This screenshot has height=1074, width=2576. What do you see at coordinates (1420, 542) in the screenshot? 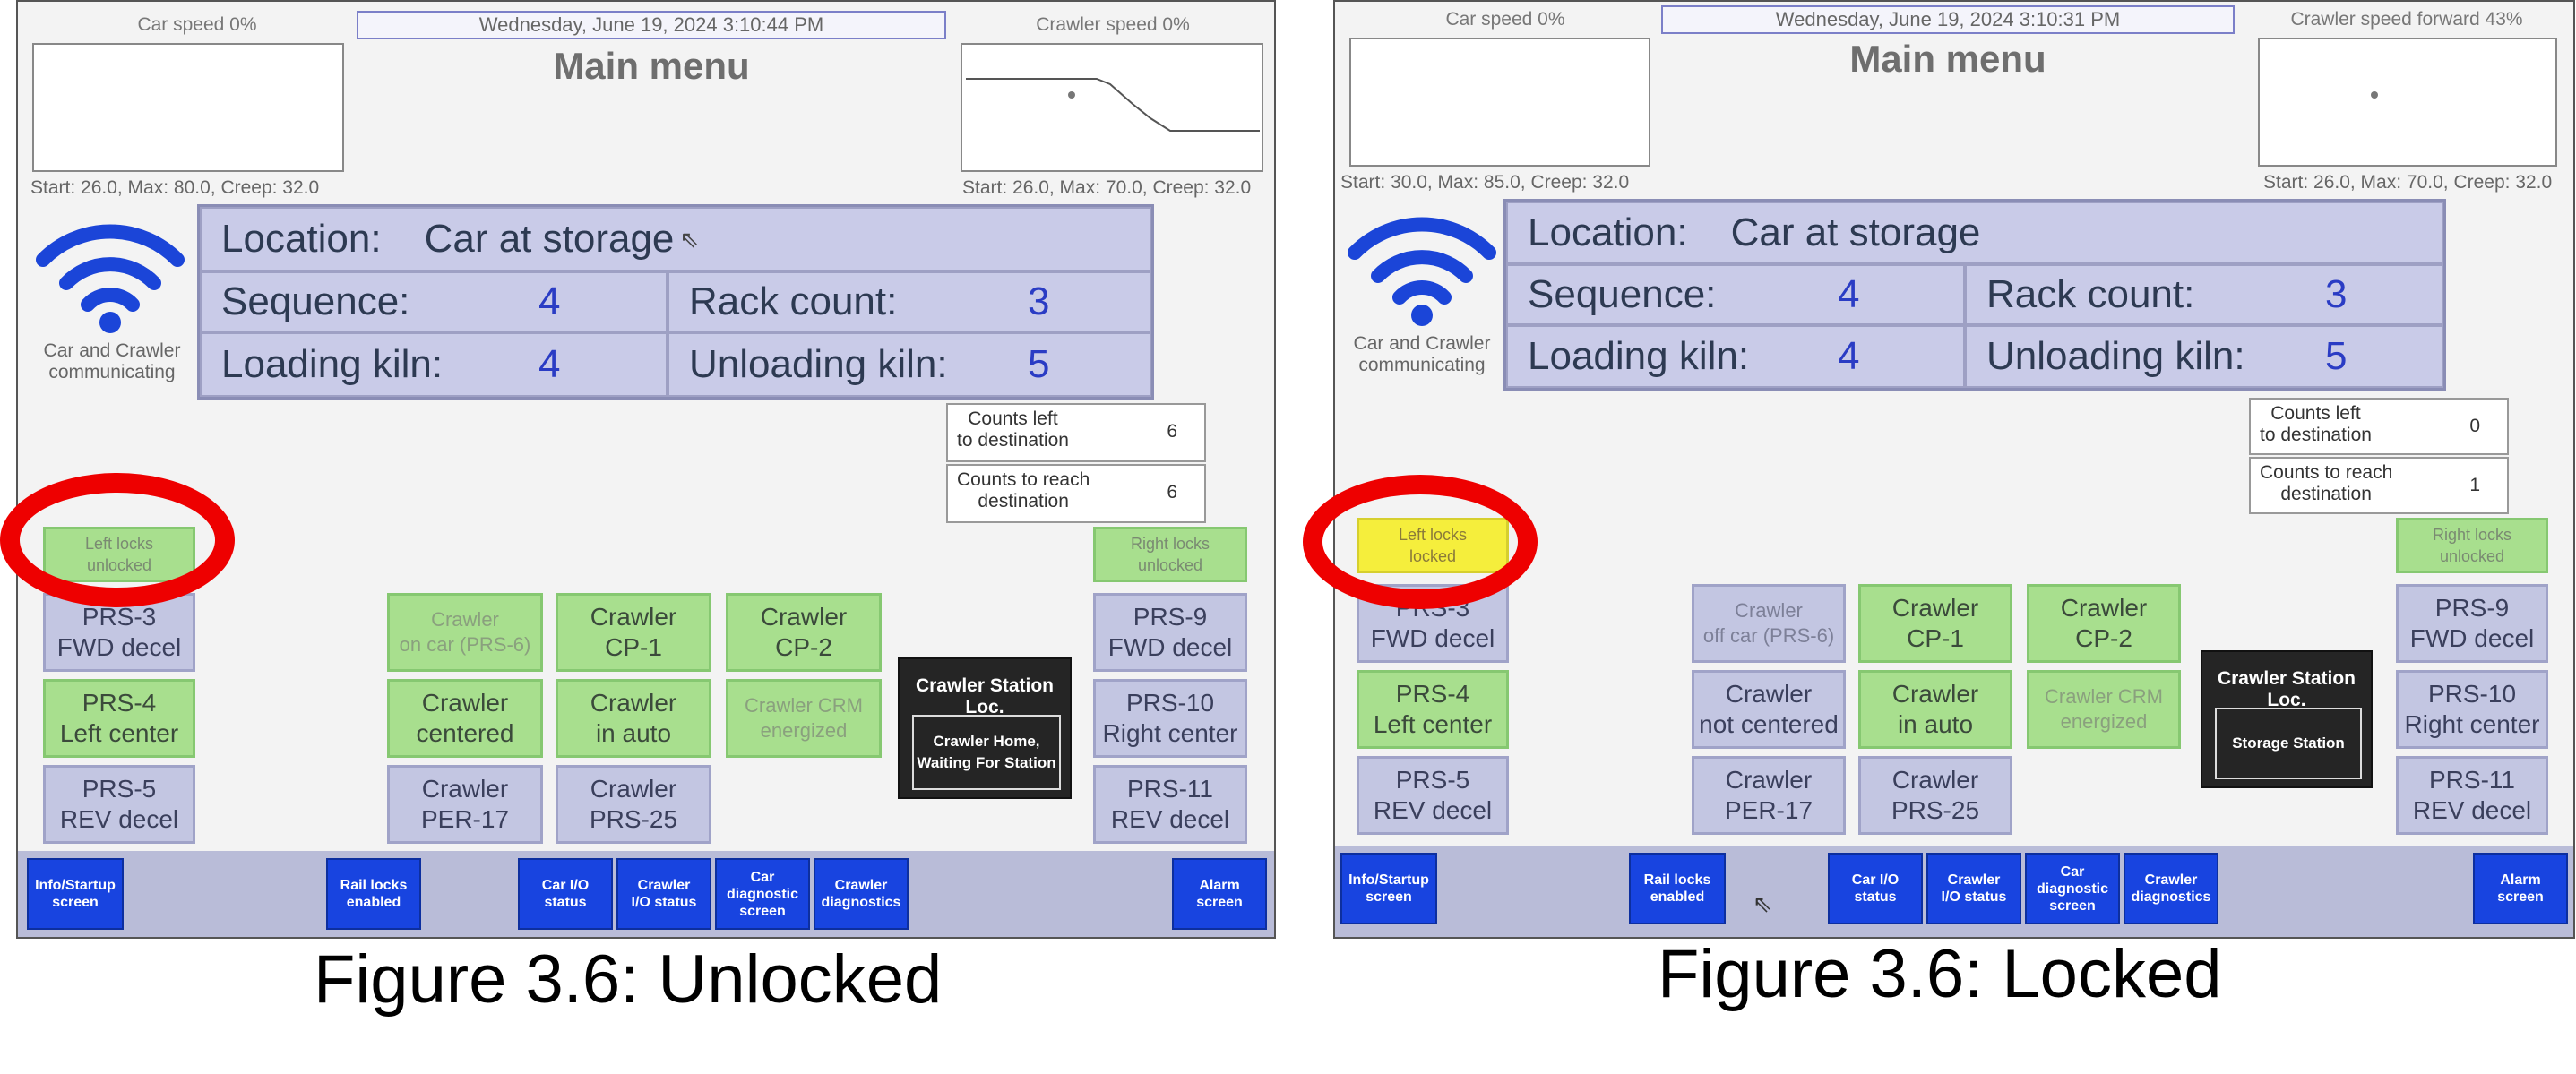
I see `highlight-ring-right` at bounding box center [1420, 542].